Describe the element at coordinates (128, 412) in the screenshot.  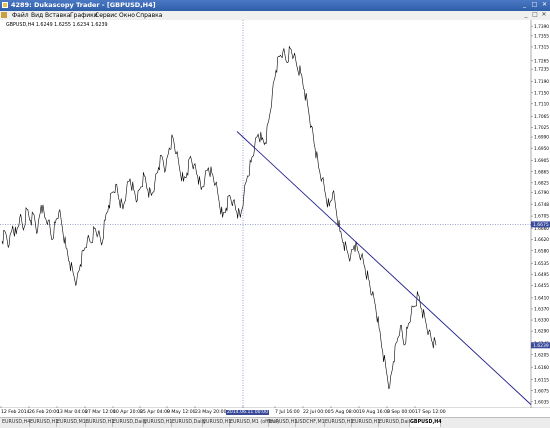
I see `time-label: 10 Apr 20:00` at that location.